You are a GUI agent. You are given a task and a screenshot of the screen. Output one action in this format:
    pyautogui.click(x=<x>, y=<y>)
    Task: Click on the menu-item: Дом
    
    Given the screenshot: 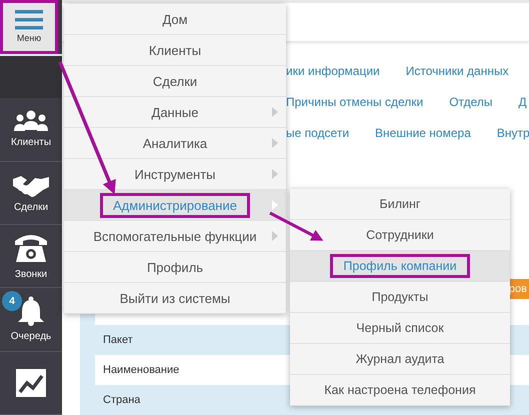 What is the action you would take?
    pyautogui.click(x=175, y=19)
    